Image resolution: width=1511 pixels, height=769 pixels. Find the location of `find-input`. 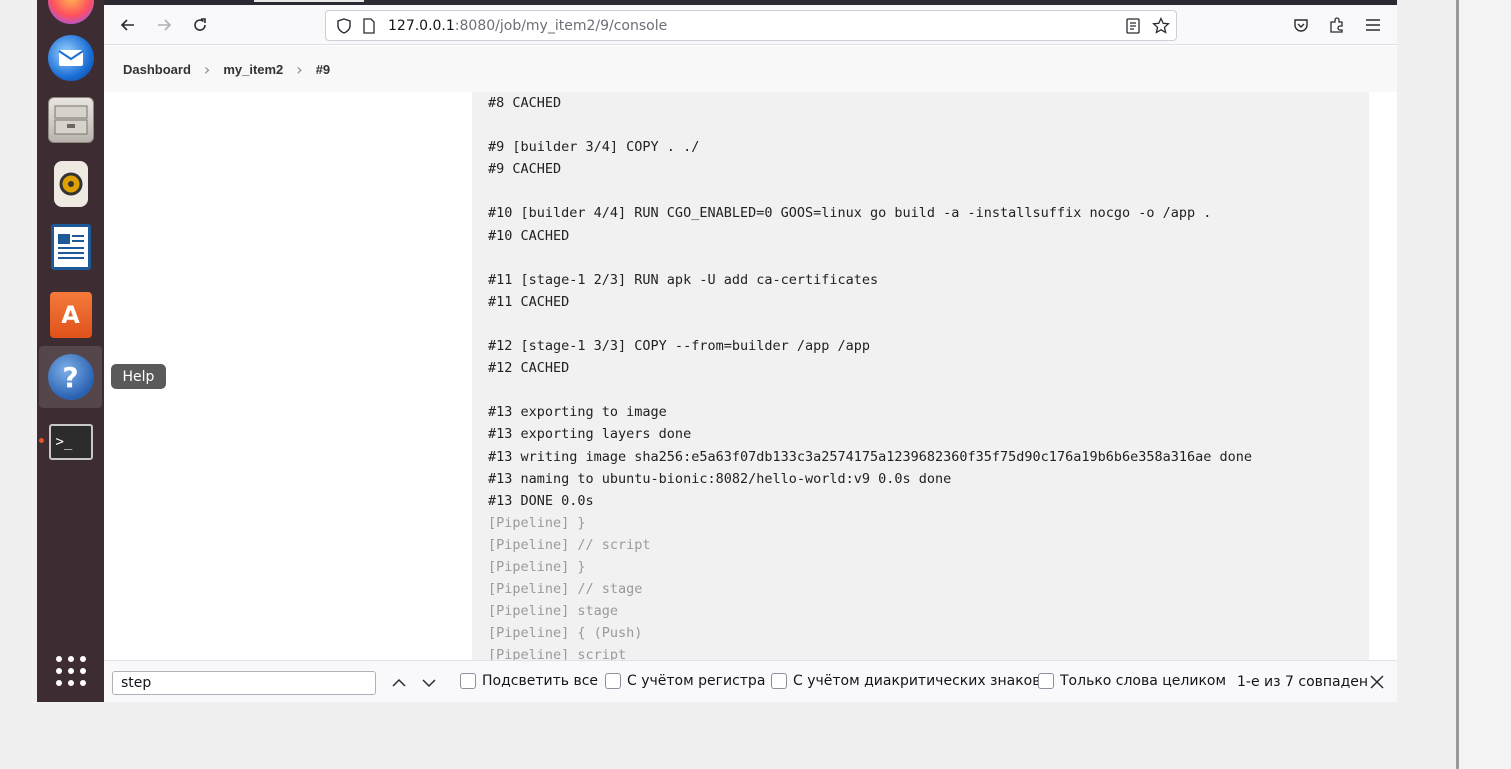

find-input is located at coordinates (244, 683).